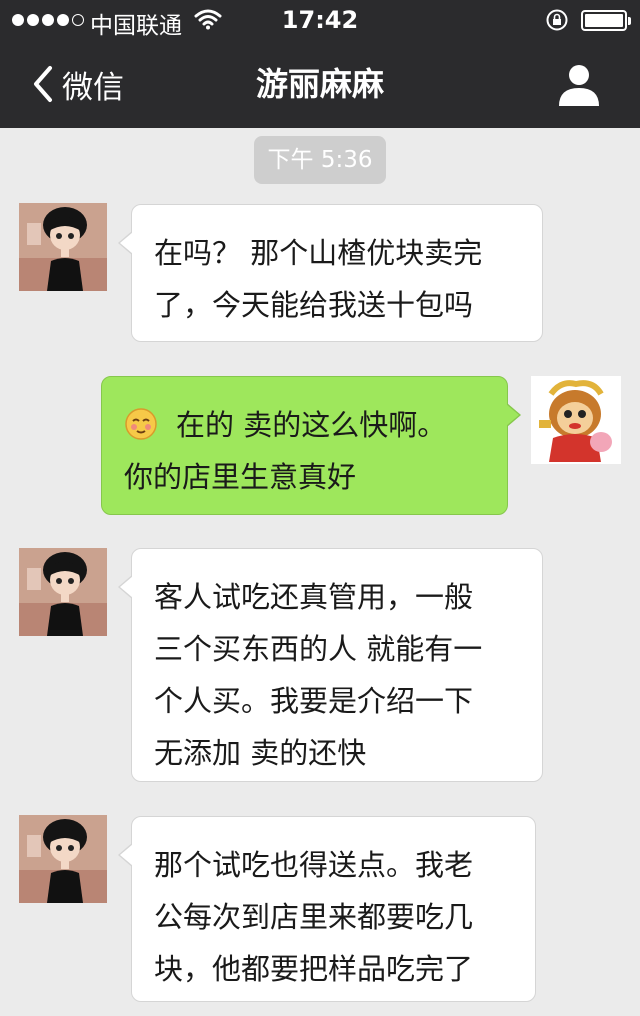  I want to click on message-text: 无添加 卖的还快, so click(260, 753).